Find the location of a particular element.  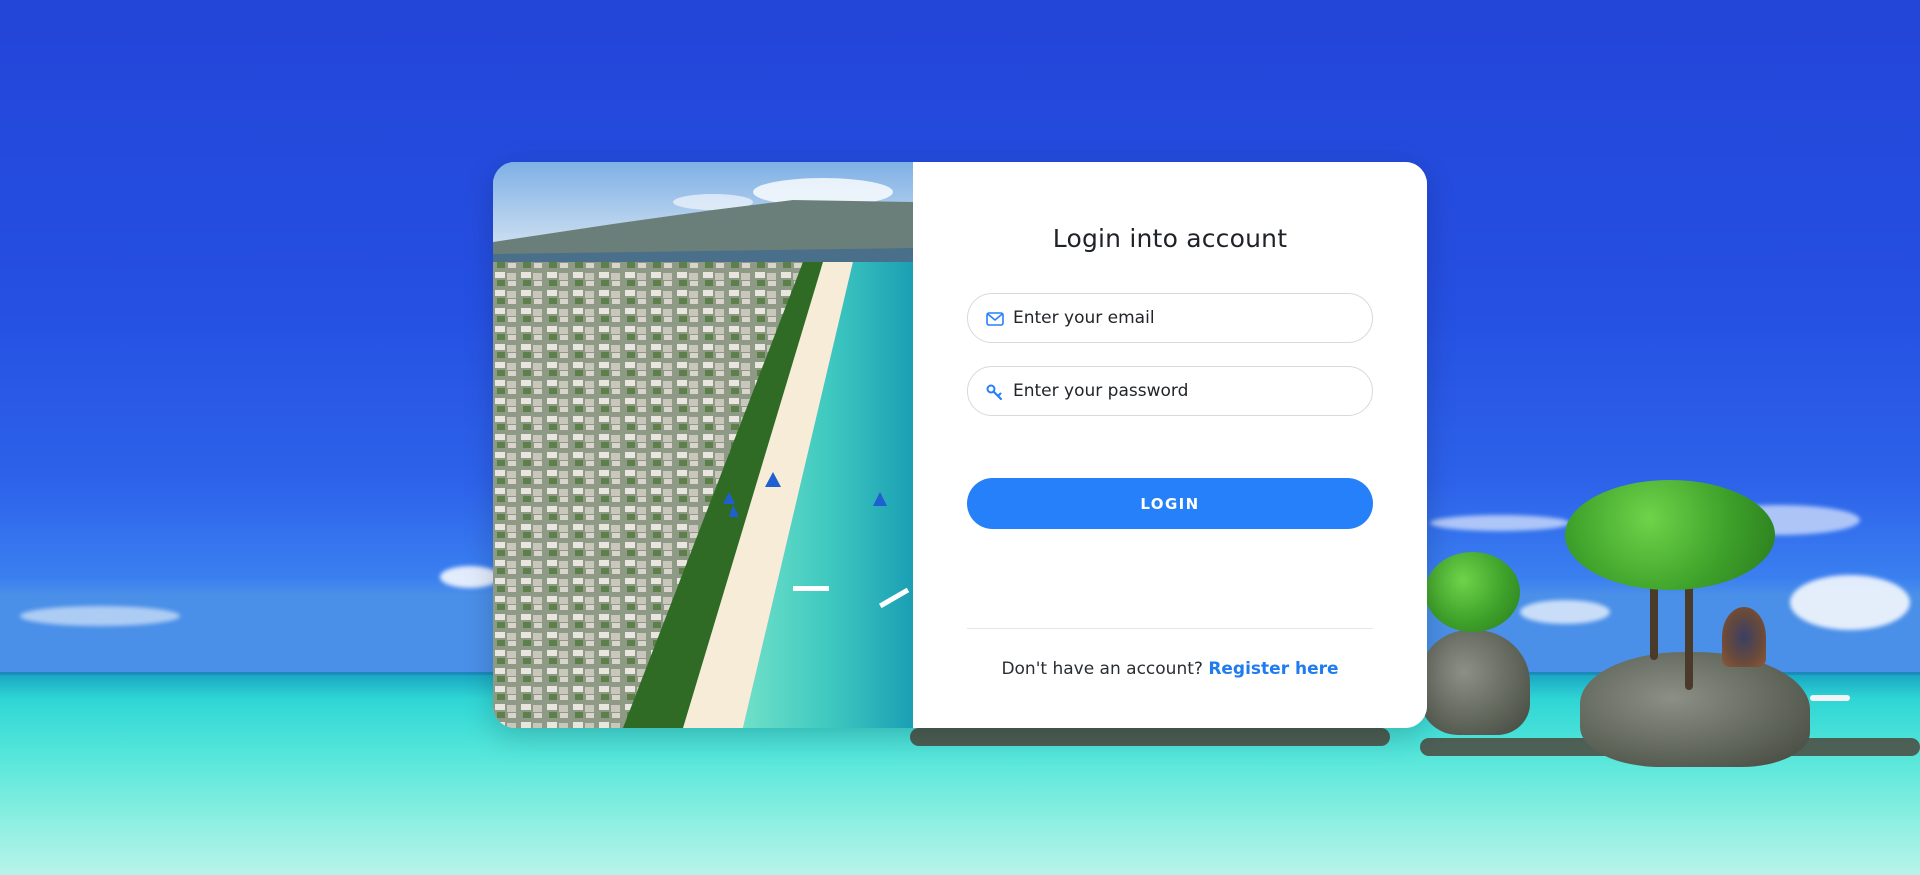

login-title: Login into account is located at coordinates (1170, 238).